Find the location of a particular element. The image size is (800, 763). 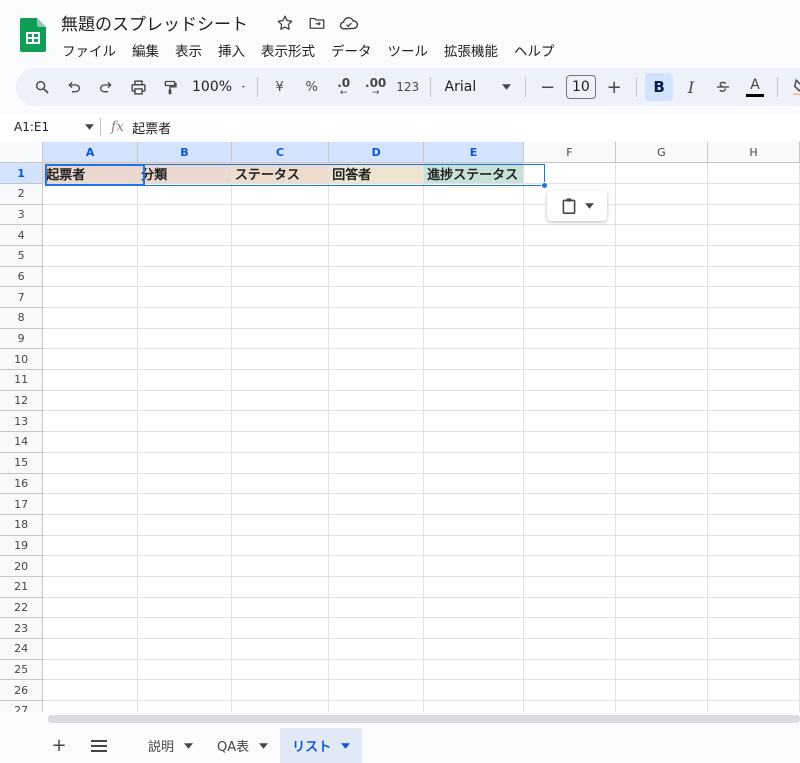

zoom-select: 100% is located at coordinates (218, 87).